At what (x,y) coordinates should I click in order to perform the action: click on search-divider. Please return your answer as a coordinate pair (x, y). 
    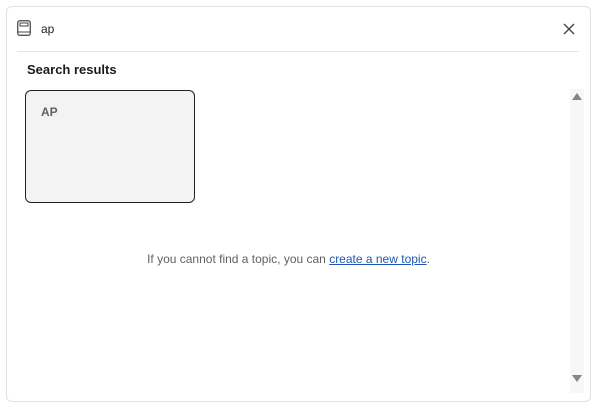
    Looking at the image, I should click on (298, 51).